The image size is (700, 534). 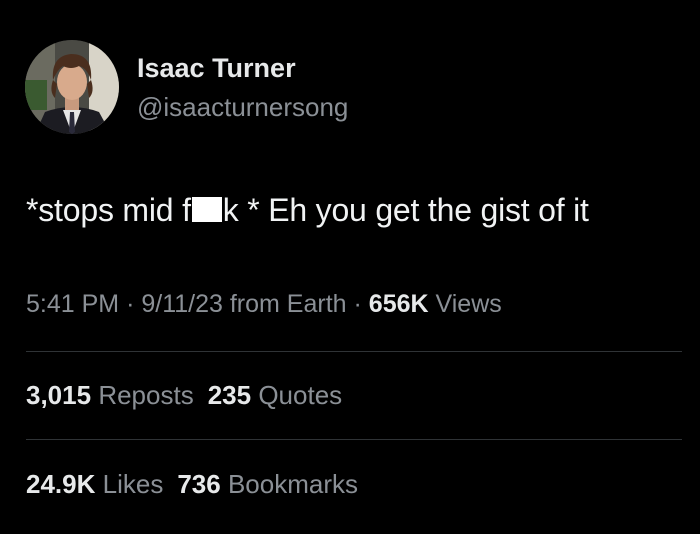 I want to click on quotes-link: 235 Quotes, so click(x=275, y=395).